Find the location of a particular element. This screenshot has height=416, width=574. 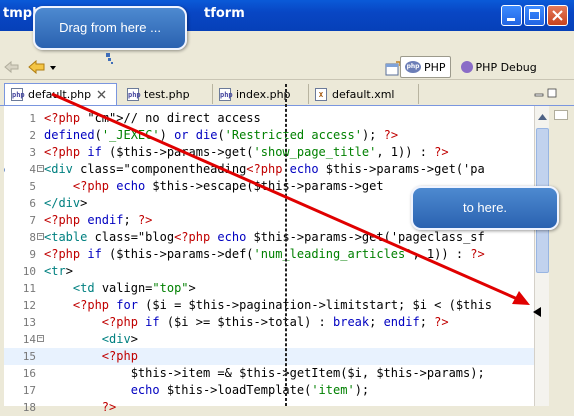

close-icon is located at coordinates (557, 15).